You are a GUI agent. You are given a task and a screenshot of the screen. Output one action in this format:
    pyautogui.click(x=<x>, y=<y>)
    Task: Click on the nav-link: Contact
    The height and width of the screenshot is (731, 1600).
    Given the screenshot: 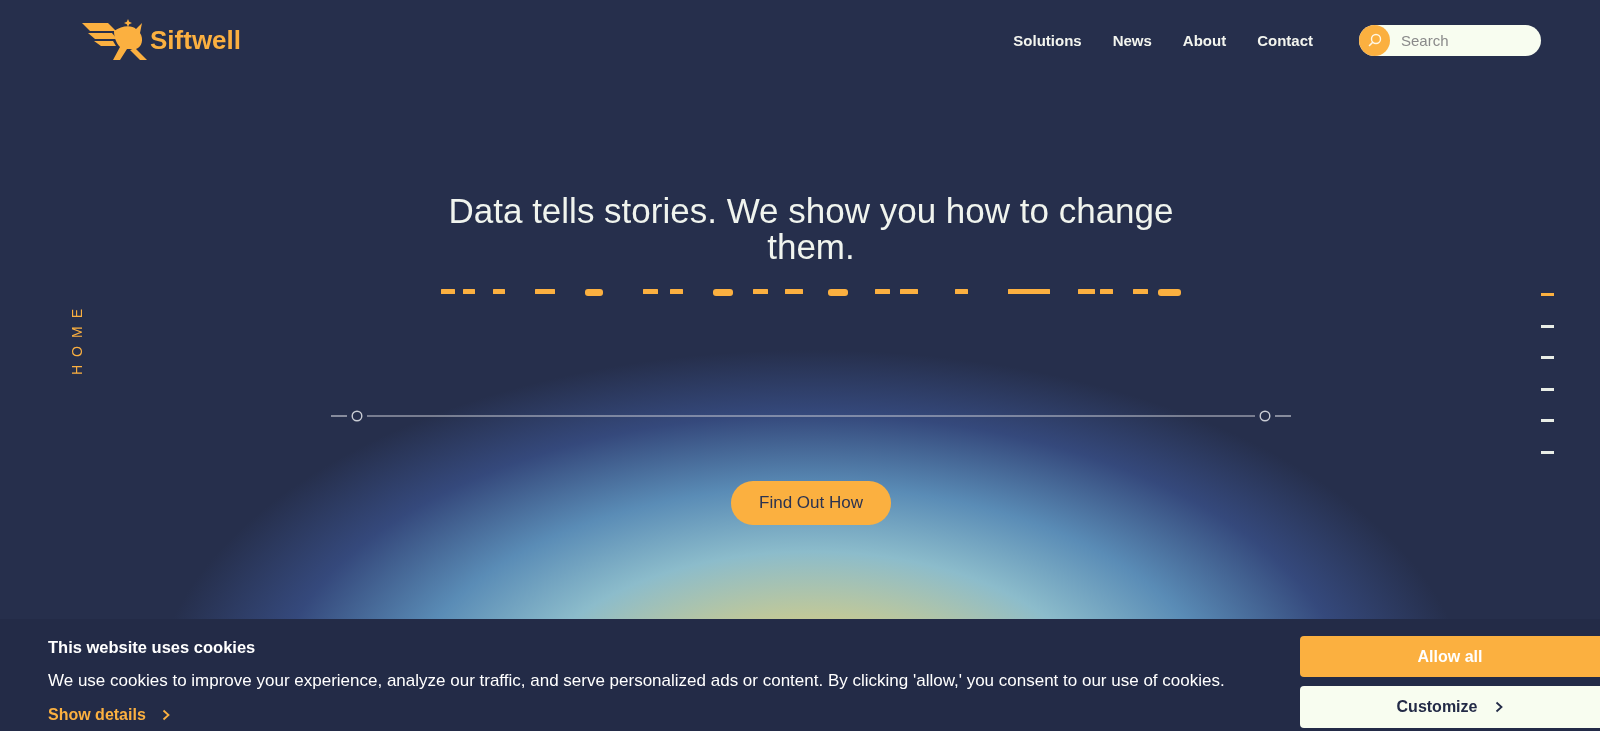 What is the action you would take?
    pyautogui.click(x=1285, y=40)
    